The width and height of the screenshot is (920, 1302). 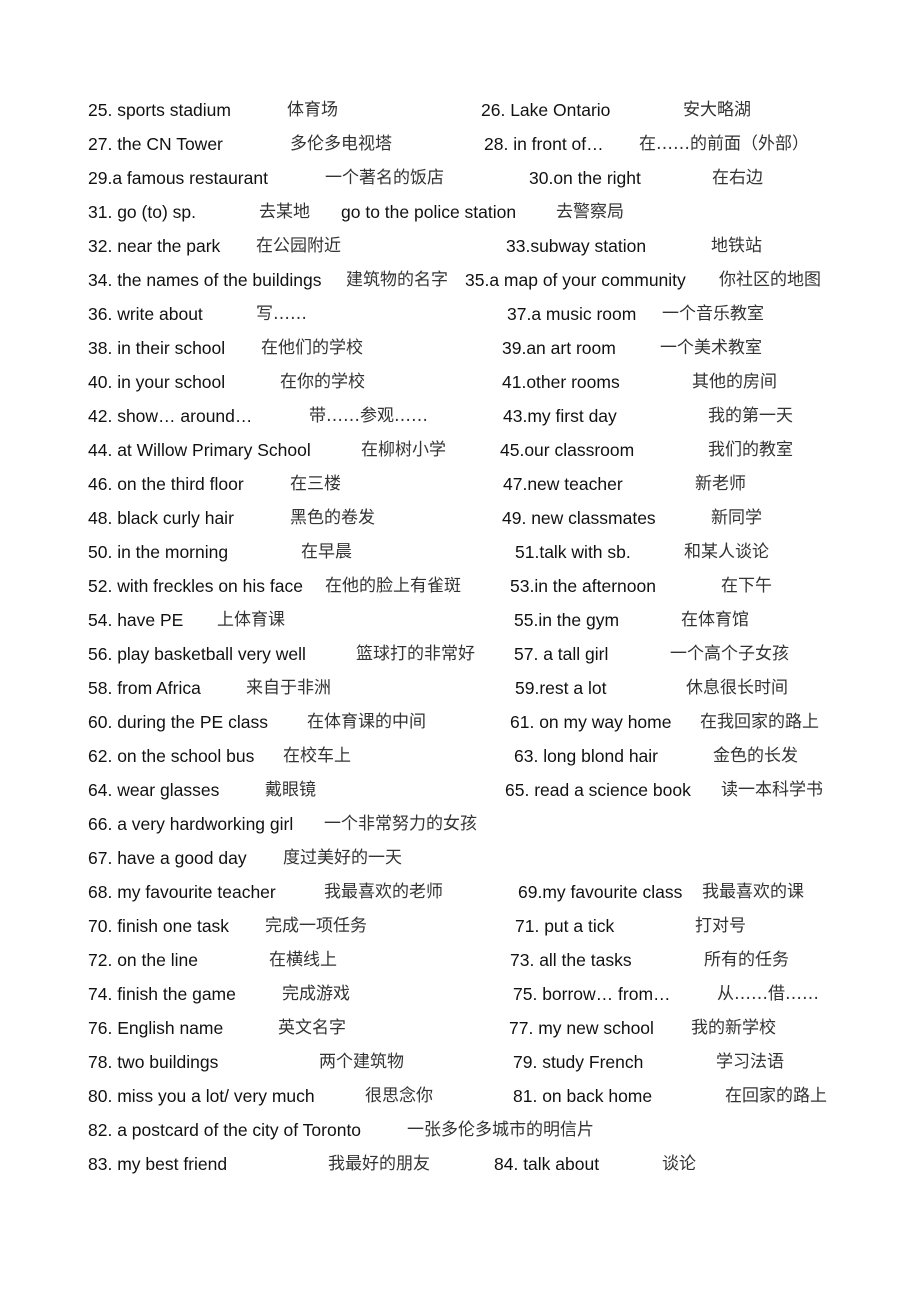 I want to click on chinese-translation: 一个音乐教室, so click(x=713, y=314).